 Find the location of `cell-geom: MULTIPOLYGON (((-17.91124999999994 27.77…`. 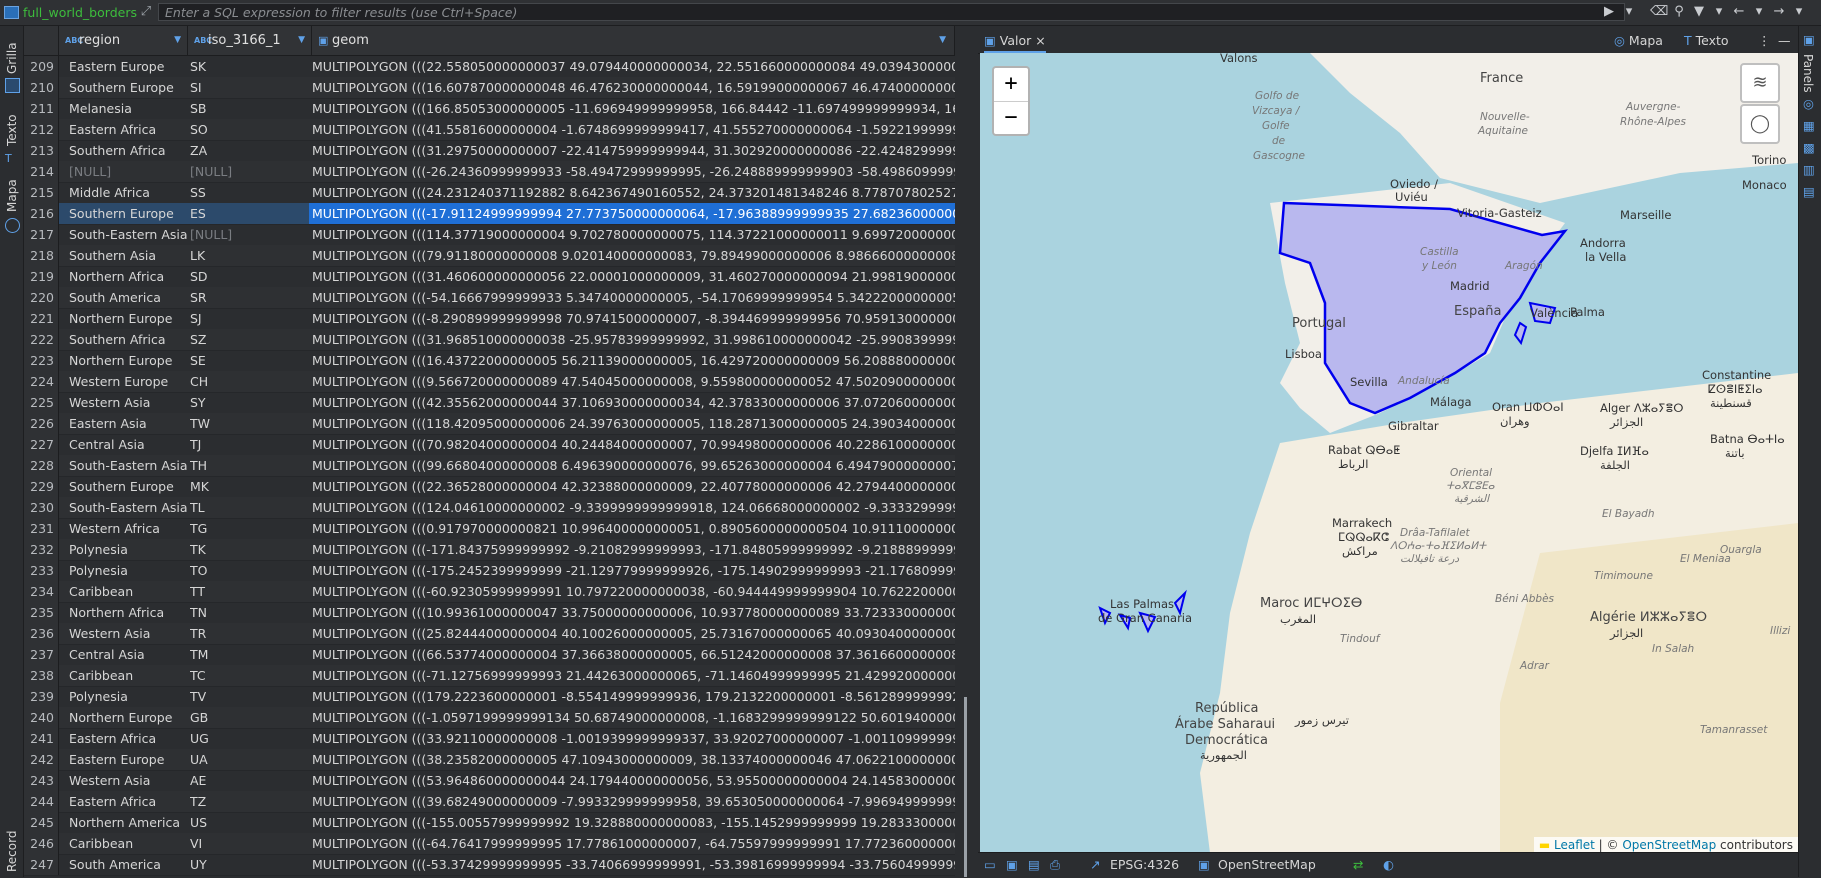

cell-geom: MULTIPOLYGON (((-17.91124999999994 27.77… is located at coordinates (632, 213).